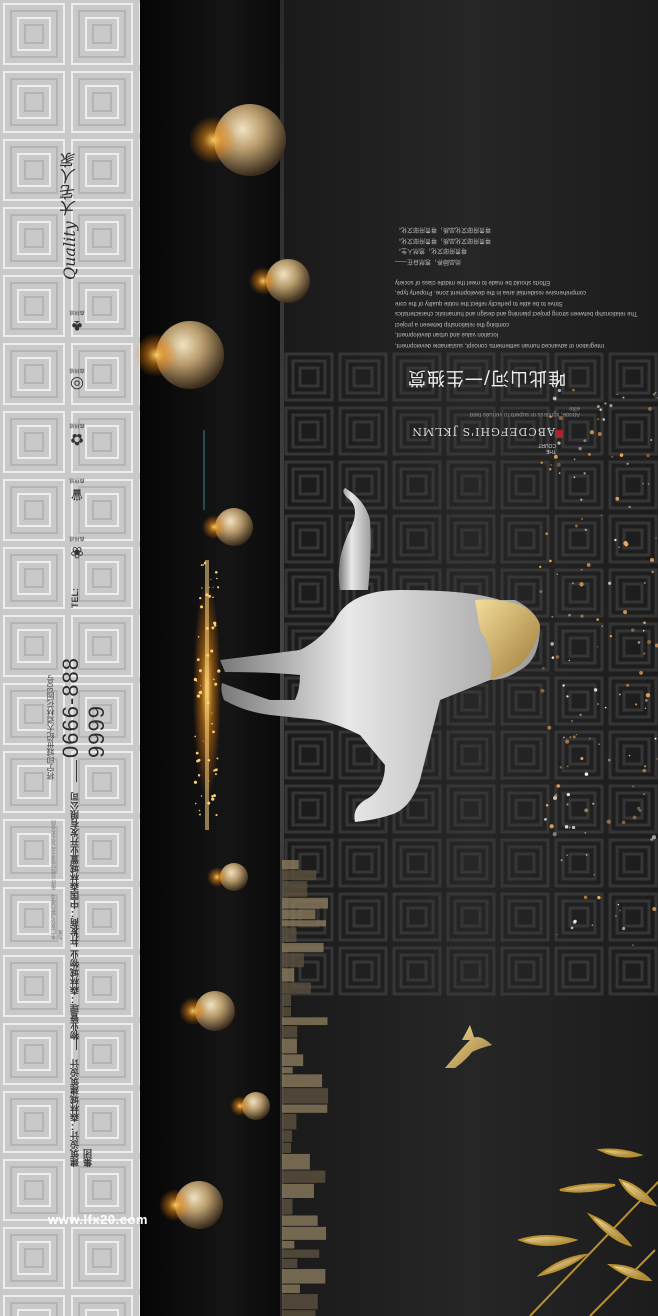 The height and width of the screenshot is (1316, 658). Describe the element at coordinates (547, 448) in the screenshot. I see `court-label: THE COURT` at that location.